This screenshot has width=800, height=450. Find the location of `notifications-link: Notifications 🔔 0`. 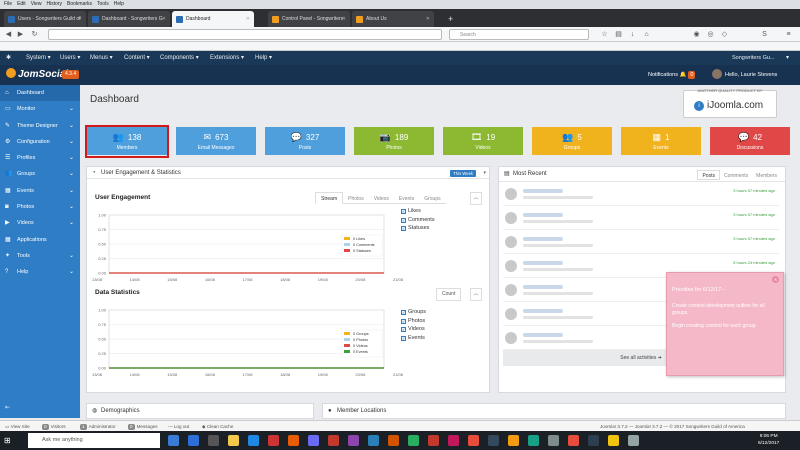

notifications-link: Notifications 🔔 0 is located at coordinates (672, 75).